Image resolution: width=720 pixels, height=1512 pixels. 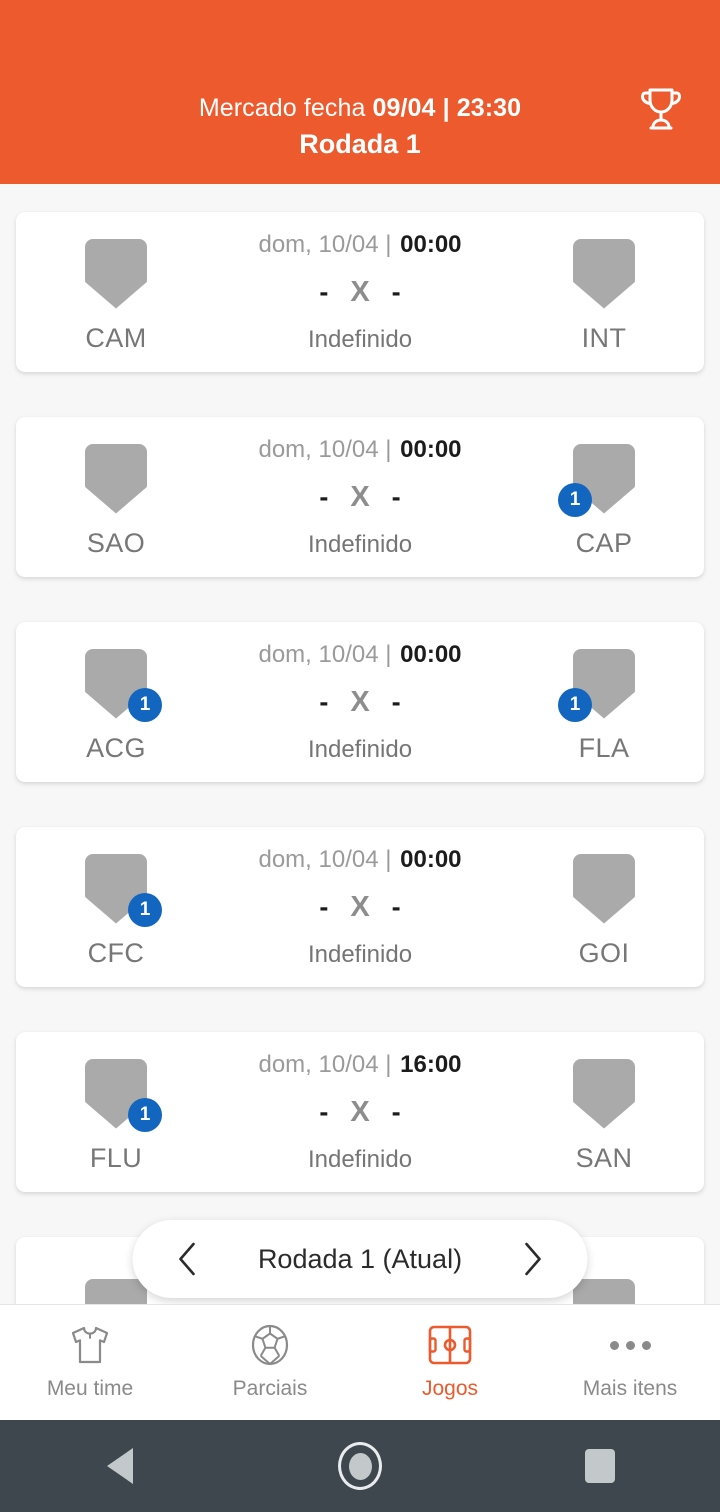 What do you see at coordinates (360, 1466) in the screenshot?
I see `system-home-button` at bounding box center [360, 1466].